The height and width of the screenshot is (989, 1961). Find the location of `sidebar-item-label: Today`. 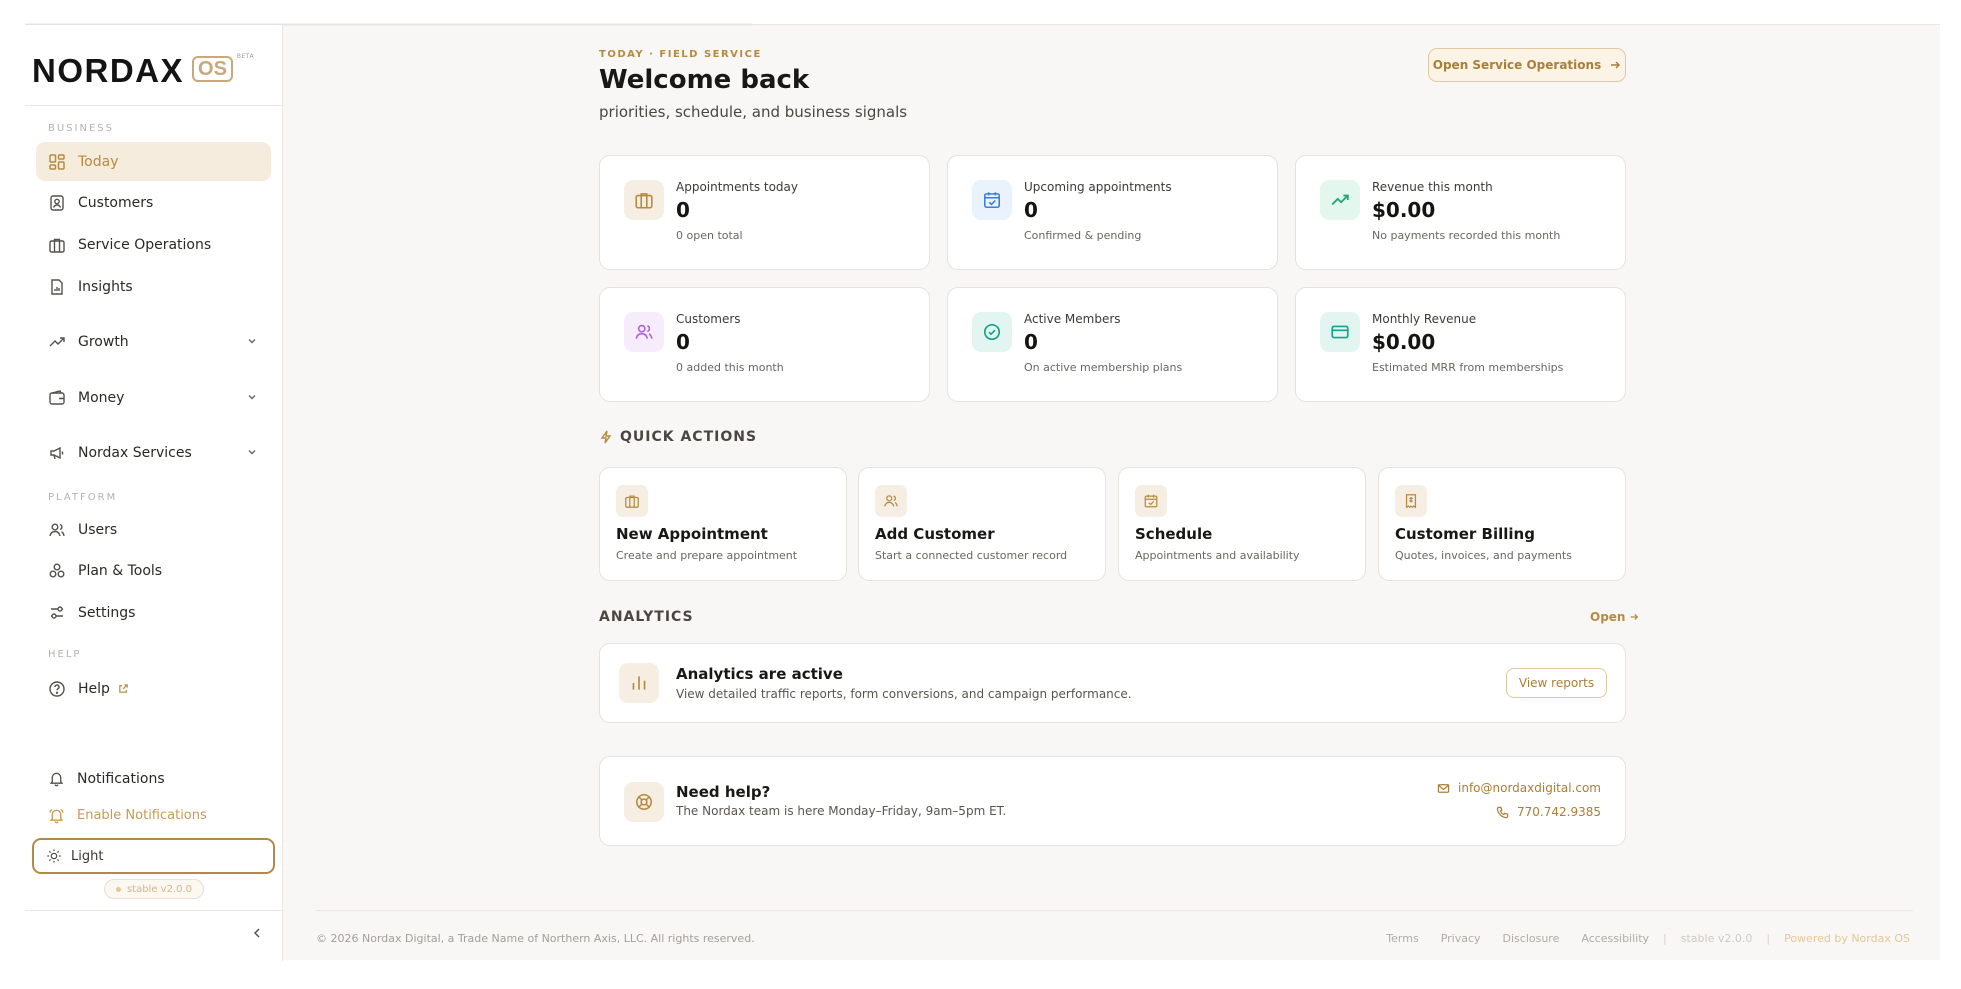

sidebar-item-label: Today is located at coordinates (98, 161).